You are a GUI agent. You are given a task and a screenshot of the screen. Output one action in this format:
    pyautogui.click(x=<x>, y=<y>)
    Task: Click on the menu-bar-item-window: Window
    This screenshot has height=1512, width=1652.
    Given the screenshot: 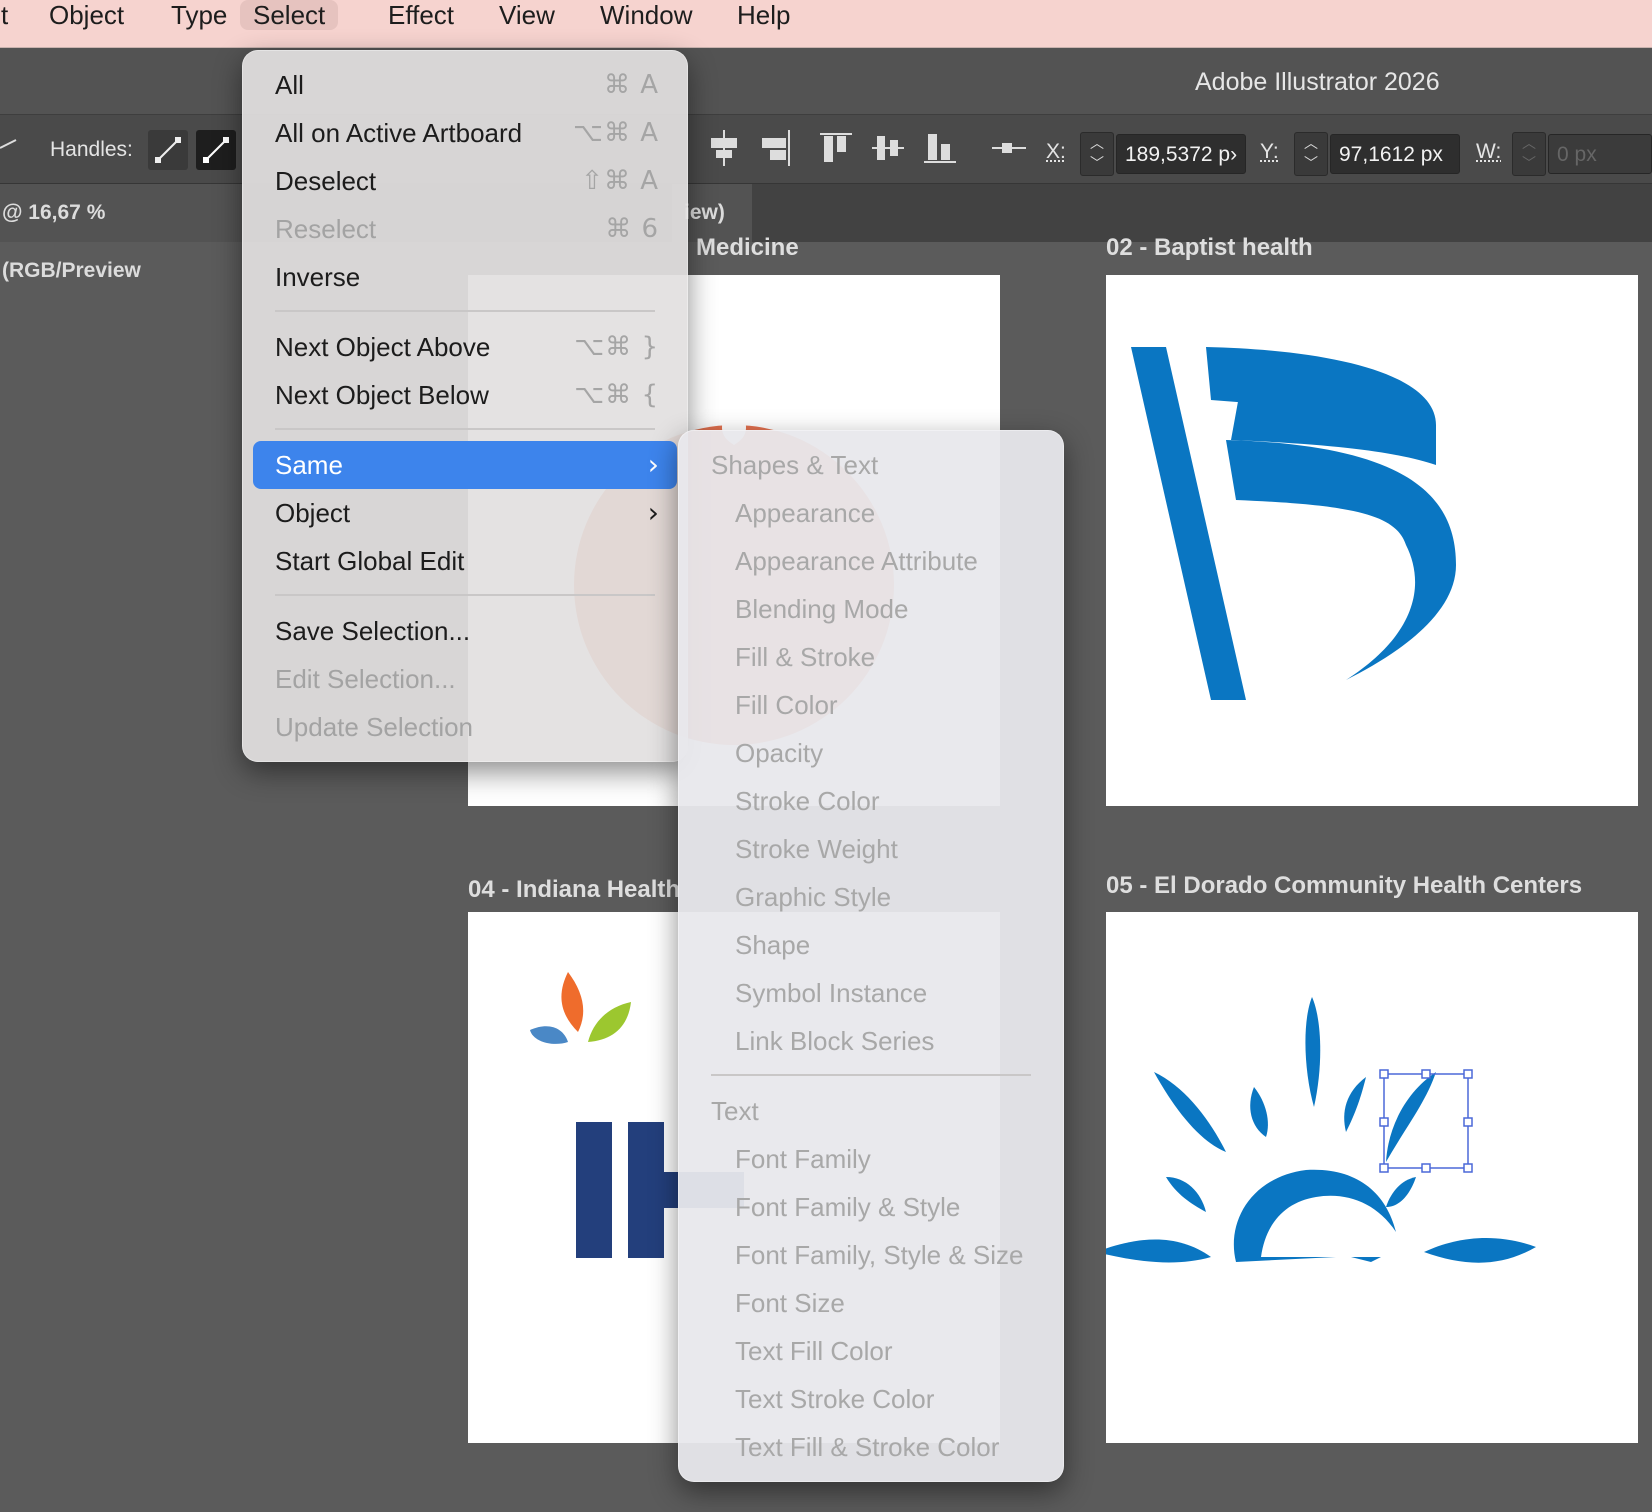 What is the action you would take?
    pyautogui.click(x=646, y=15)
    